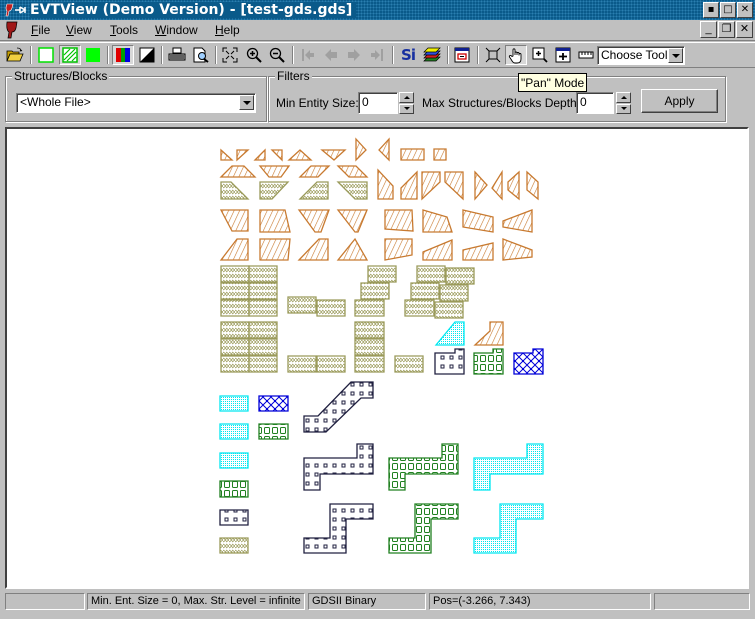  I want to click on si-info-button: Si, so click(408, 55).